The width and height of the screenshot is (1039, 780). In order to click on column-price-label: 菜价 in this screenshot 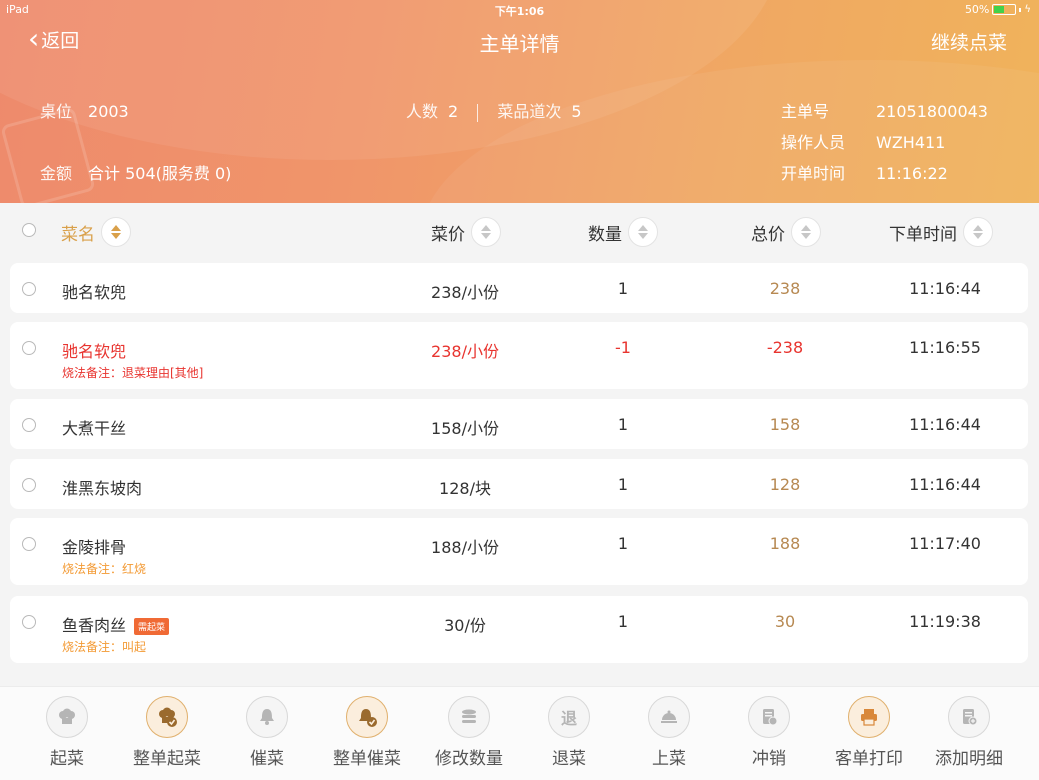, I will do `click(448, 234)`.